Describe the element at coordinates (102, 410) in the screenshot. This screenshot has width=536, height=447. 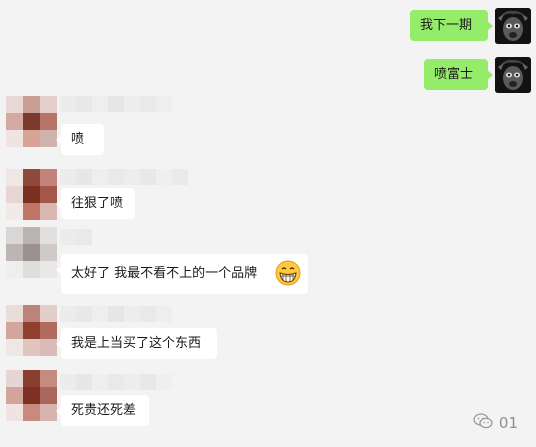
I see `message-bubble: 死贵还死差` at that location.